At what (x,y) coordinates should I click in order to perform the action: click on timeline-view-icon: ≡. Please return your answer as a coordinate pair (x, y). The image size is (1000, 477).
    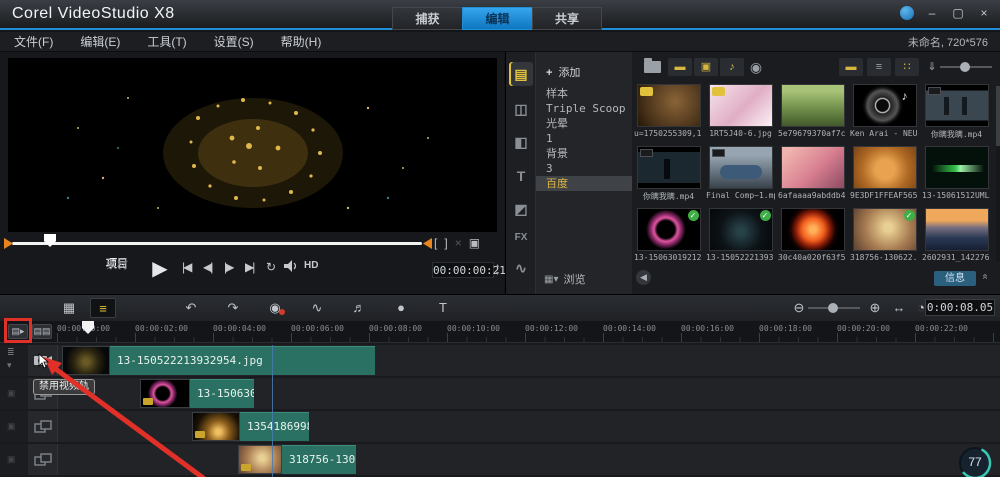
    Looking at the image, I should click on (103, 308).